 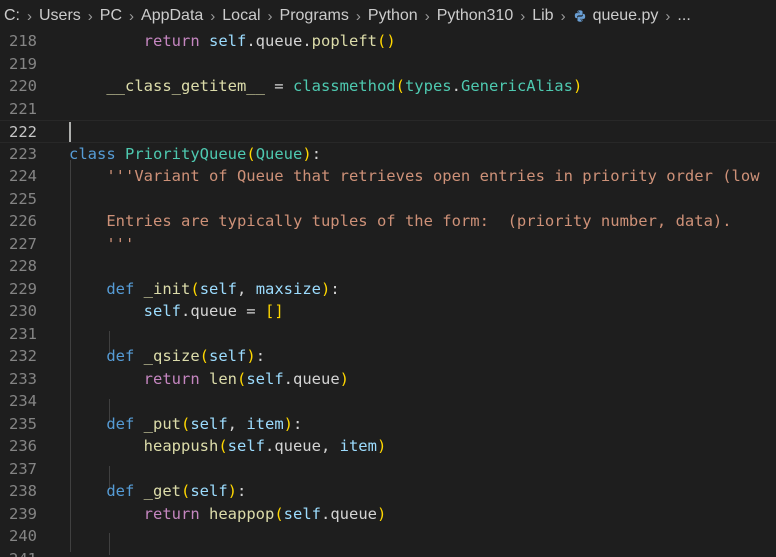 What do you see at coordinates (120, 243) in the screenshot?
I see `code-text: '''` at bounding box center [120, 243].